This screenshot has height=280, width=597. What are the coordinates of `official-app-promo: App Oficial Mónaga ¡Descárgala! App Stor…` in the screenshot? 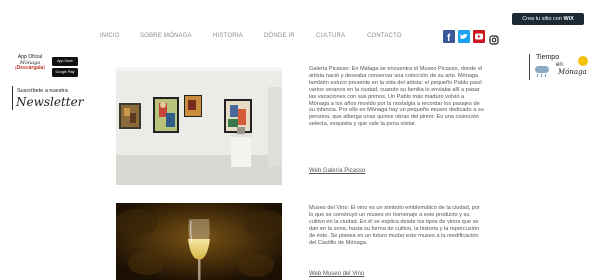 It's located at (45, 66).